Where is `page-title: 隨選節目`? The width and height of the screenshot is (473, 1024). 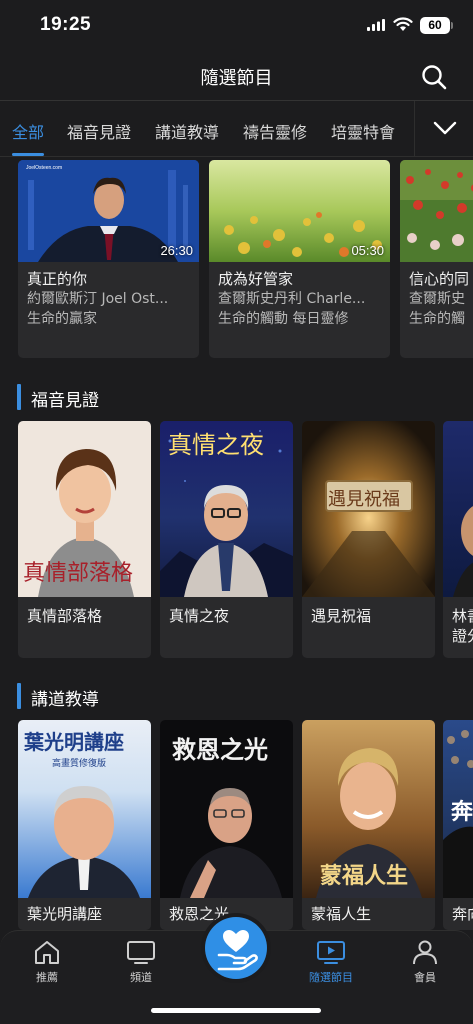
page-title: 隨選節目 is located at coordinates (236, 78).